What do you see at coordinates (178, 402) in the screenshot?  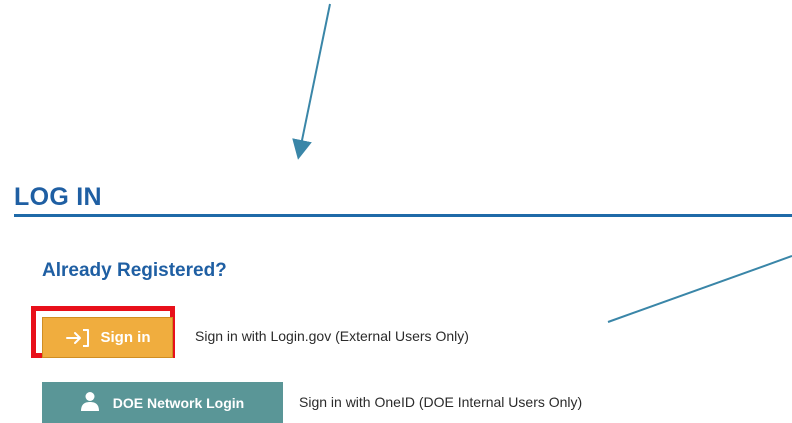 I see `doe-network-login-label: DOE Network Login` at bounding box center [178, 402].